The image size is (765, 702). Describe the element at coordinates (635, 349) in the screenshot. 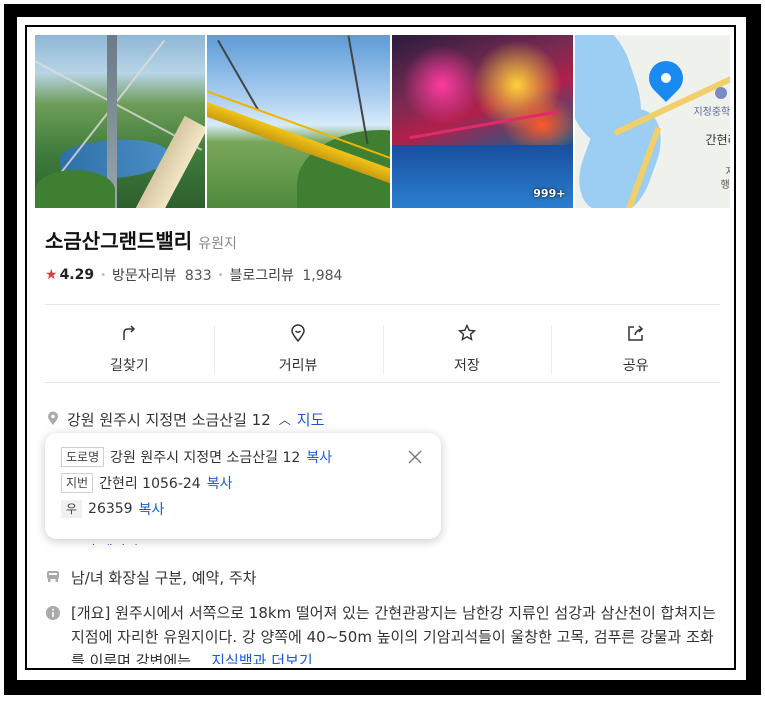

I see `share-button: 공유` at that location.